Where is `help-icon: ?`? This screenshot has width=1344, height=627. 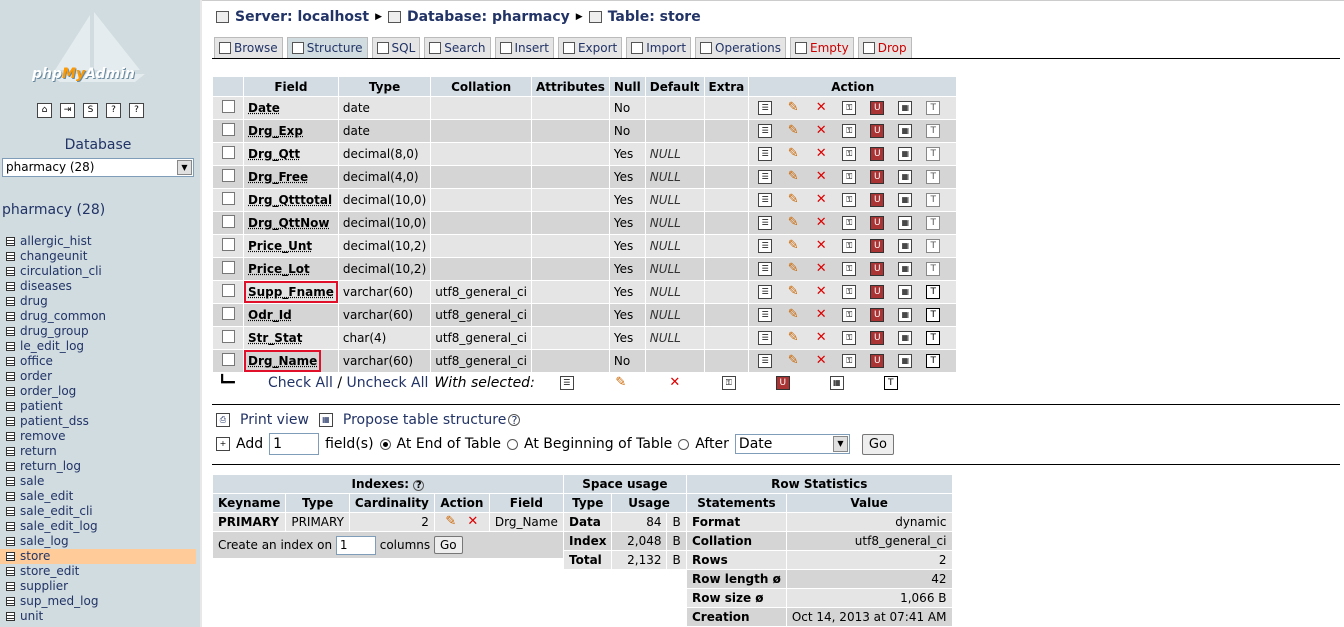
help-icon: ? is located at coordinates (419, 485).